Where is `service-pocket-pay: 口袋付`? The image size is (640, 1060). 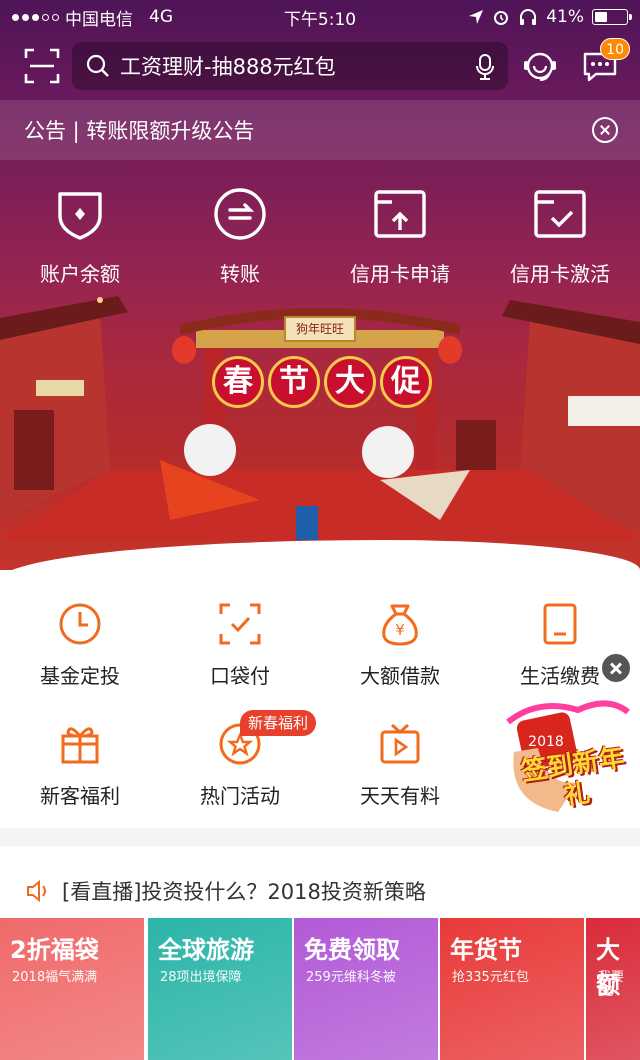
service-pocket-pay: 口袋付 is located at coordinates (240, 645).